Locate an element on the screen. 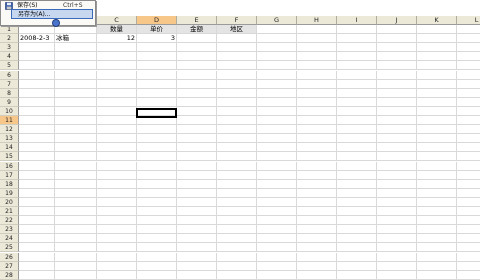 This screenshot has height=280, width=480. cell-k3 is located at coordinates (437, 48).